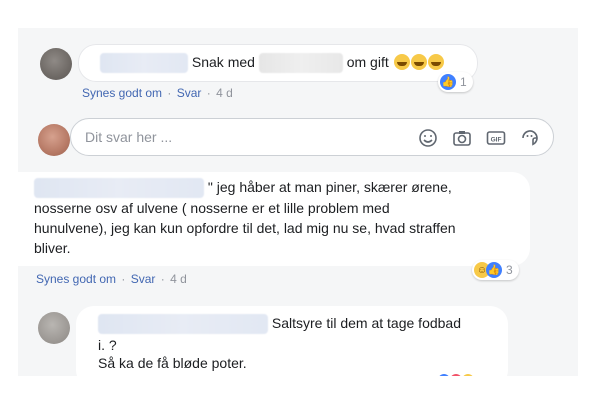 The image size is (600, 407). I want to click on gif-icon: GIF, so click(496, 138).